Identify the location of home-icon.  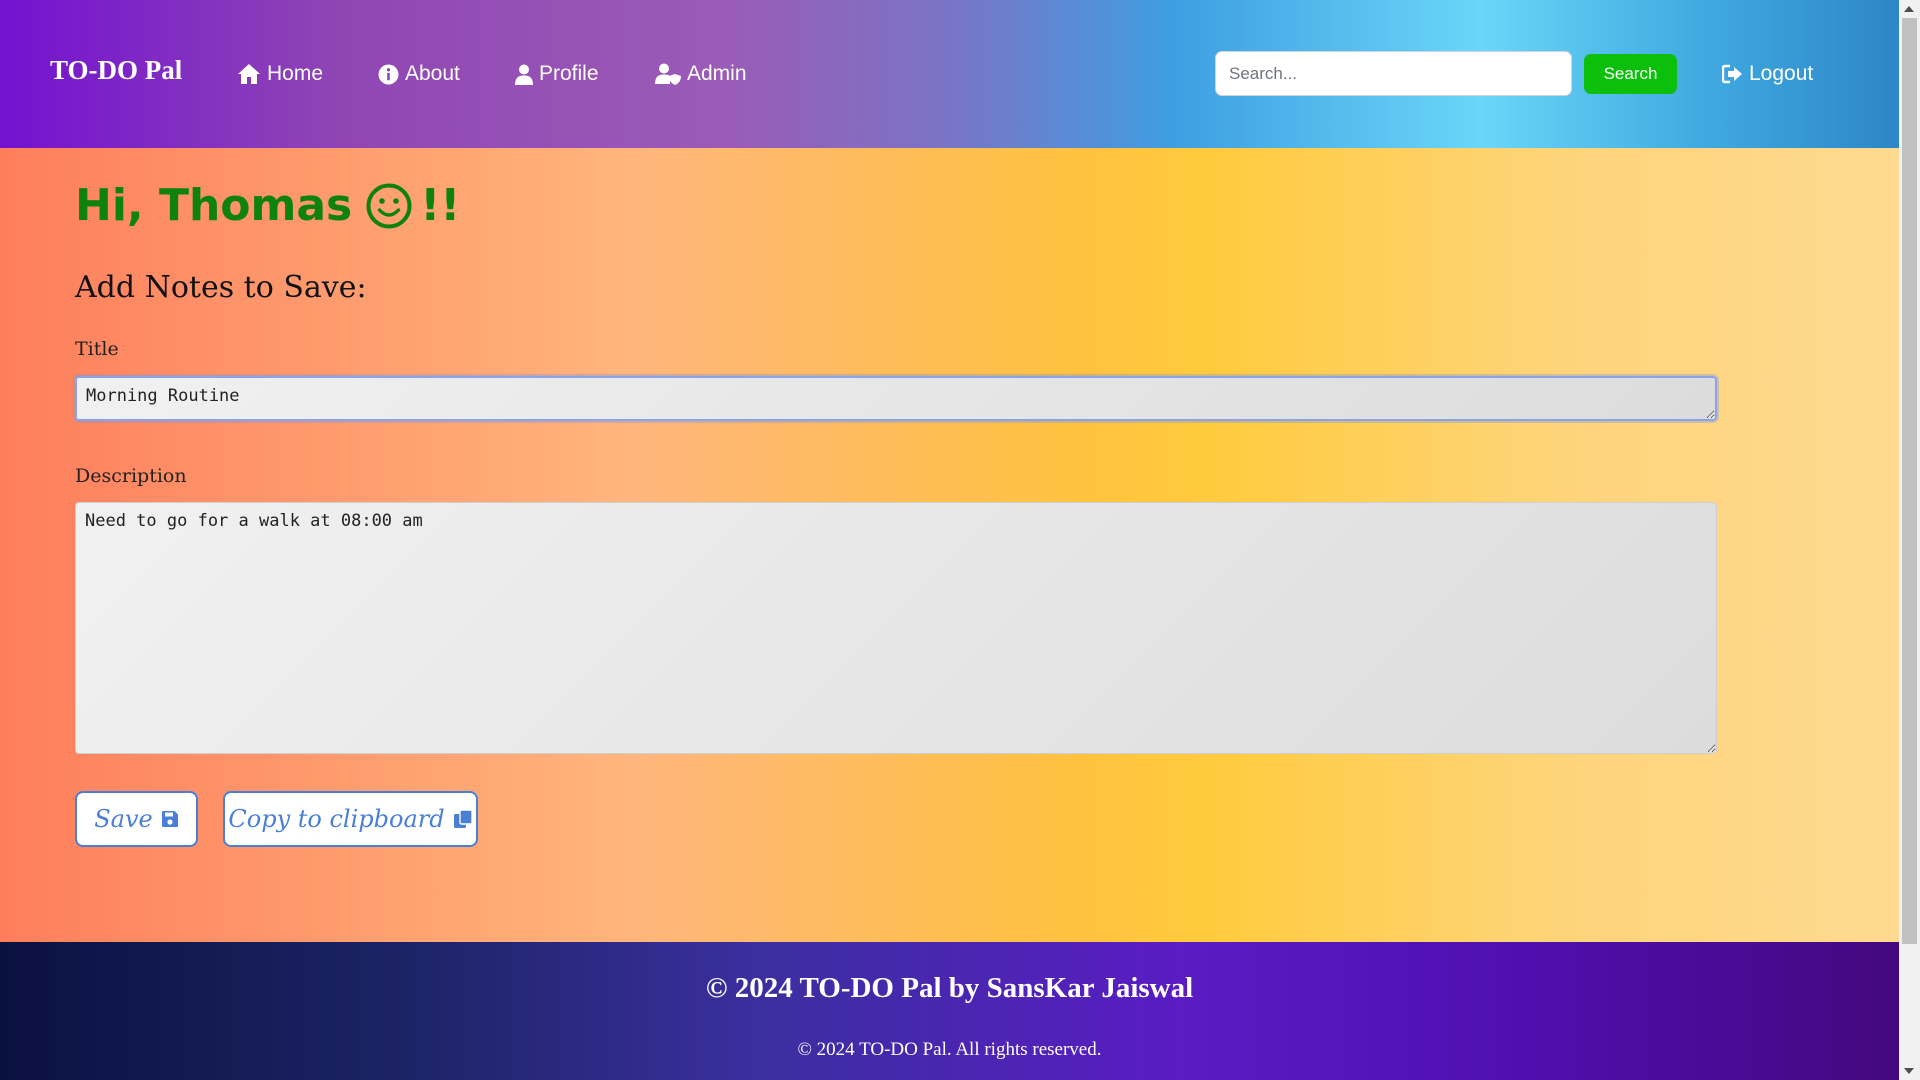
(249, 74).